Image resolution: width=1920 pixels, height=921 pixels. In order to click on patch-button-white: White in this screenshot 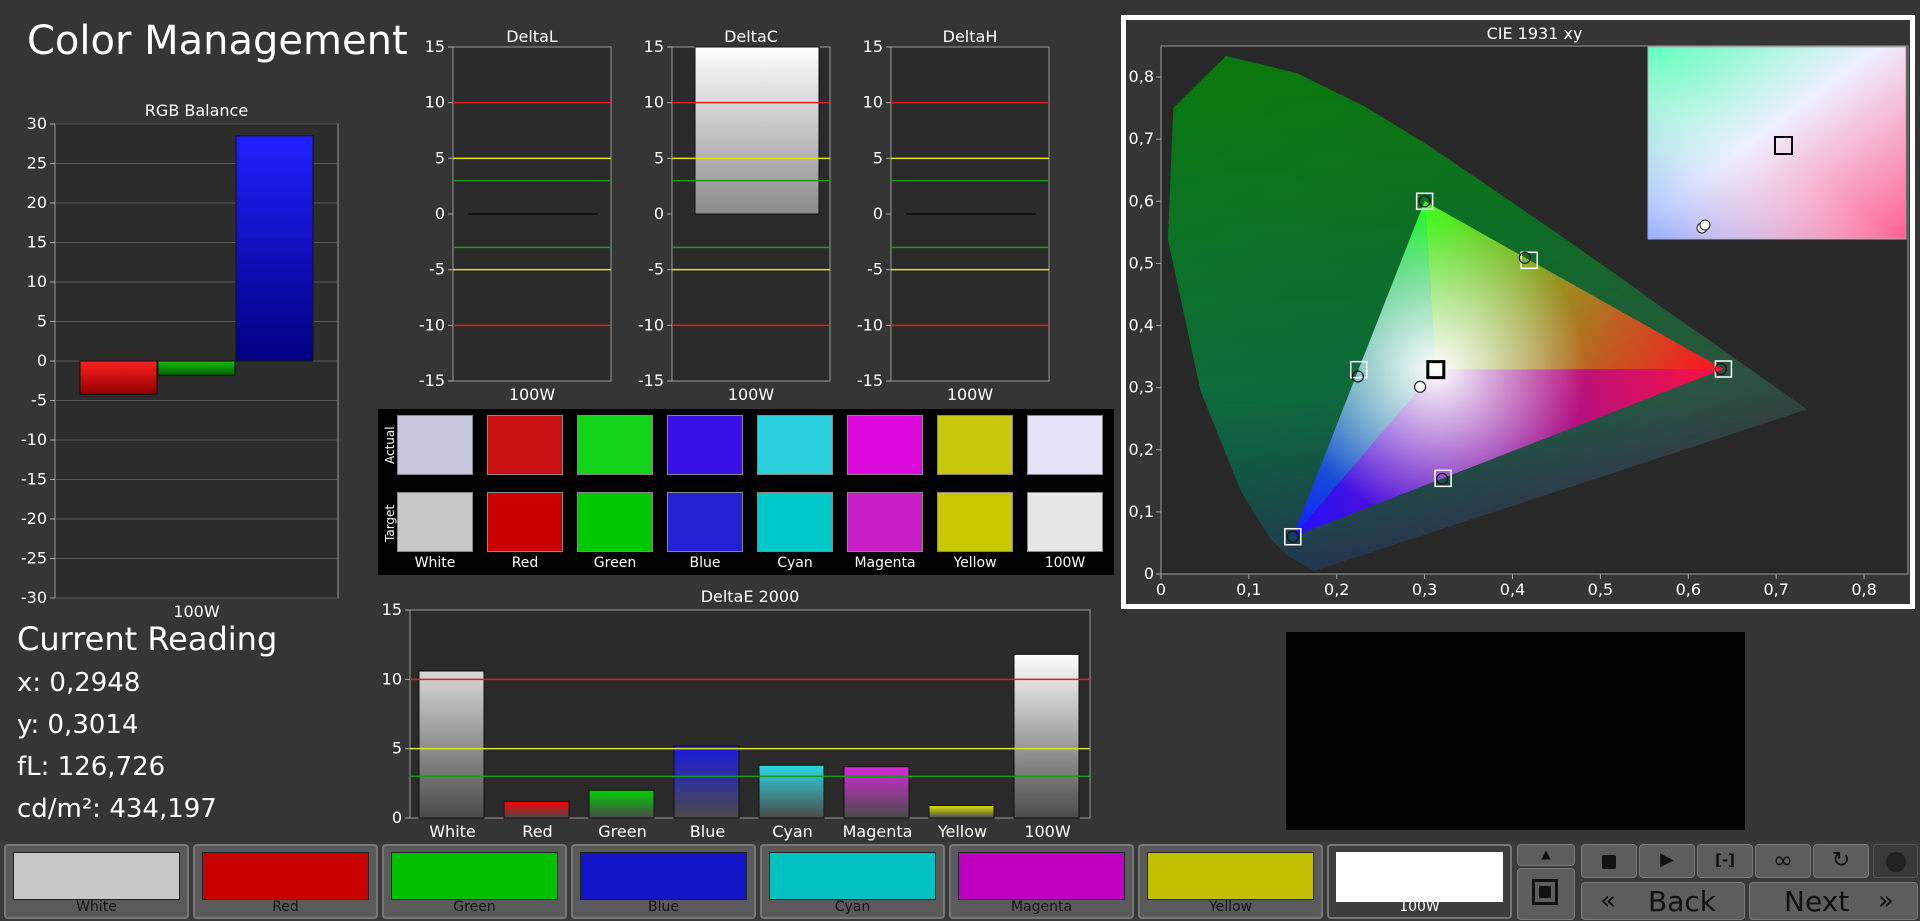, I will do `click(96, 881)`.